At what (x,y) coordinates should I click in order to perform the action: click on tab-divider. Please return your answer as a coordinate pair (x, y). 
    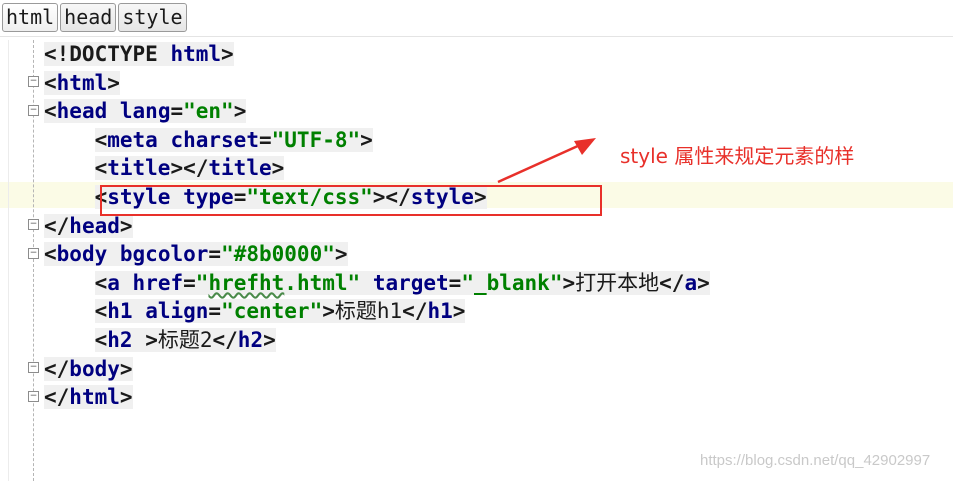
    Looking at the image, I should click on (476, 36).